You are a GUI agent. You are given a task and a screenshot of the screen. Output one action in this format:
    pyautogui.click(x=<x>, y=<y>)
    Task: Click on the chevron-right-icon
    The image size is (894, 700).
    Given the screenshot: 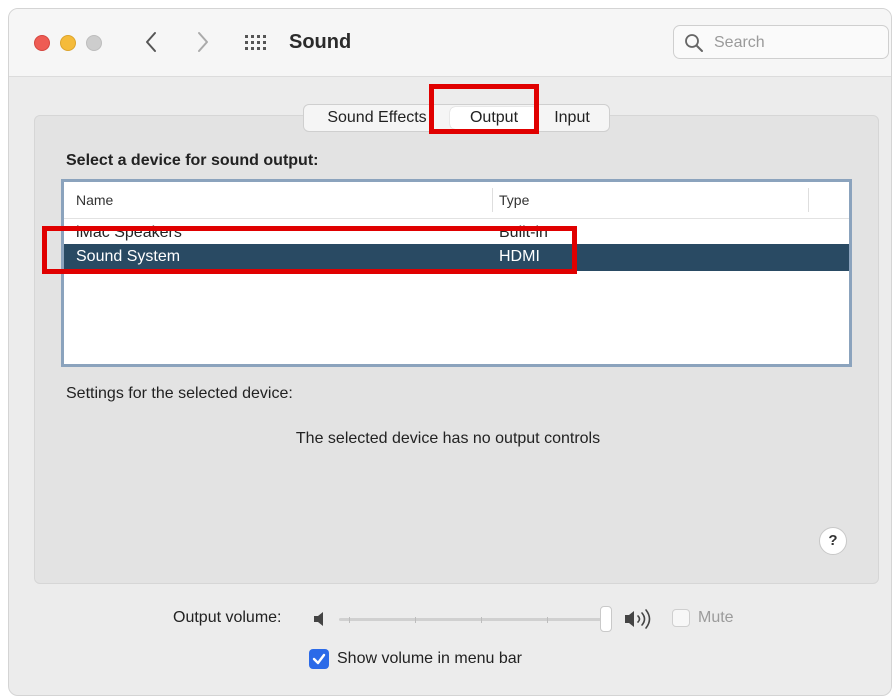 What is the action you would take?
    pyautogui.click(x=203, y=42)
    